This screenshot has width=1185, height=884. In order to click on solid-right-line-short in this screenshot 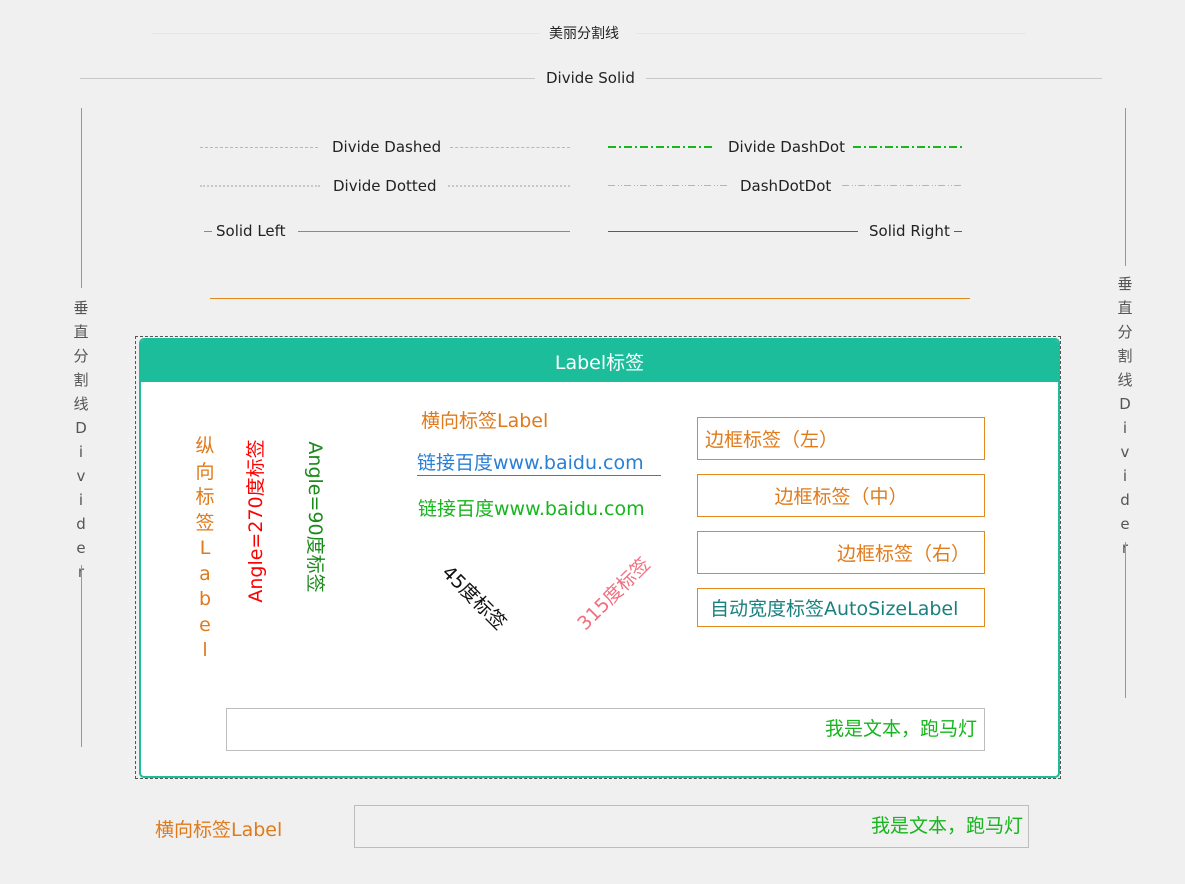, I will do `click(958, 231)`.